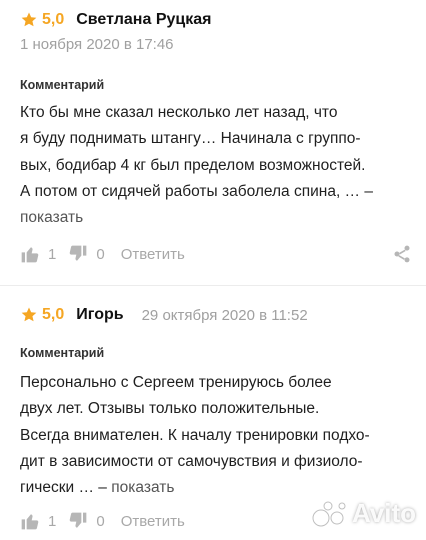 The width and height of the screenshot is (426, 540). Describe the element at coordinates (402, 254) in the screenshot. I see `share-icon` at that location.